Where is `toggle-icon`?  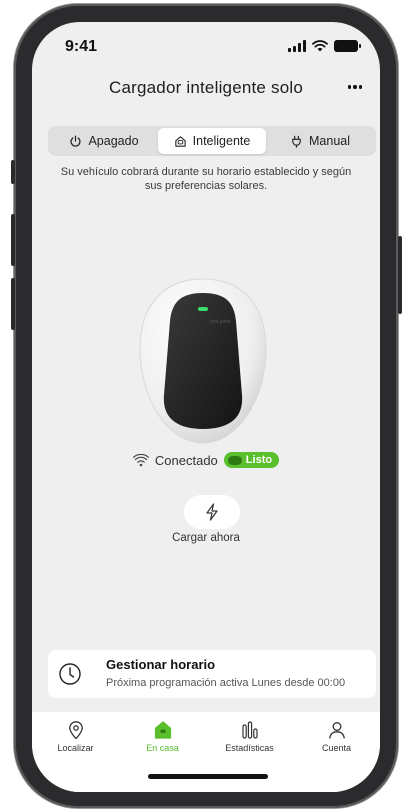
toggle-icon is located at coordinates (234, 460).